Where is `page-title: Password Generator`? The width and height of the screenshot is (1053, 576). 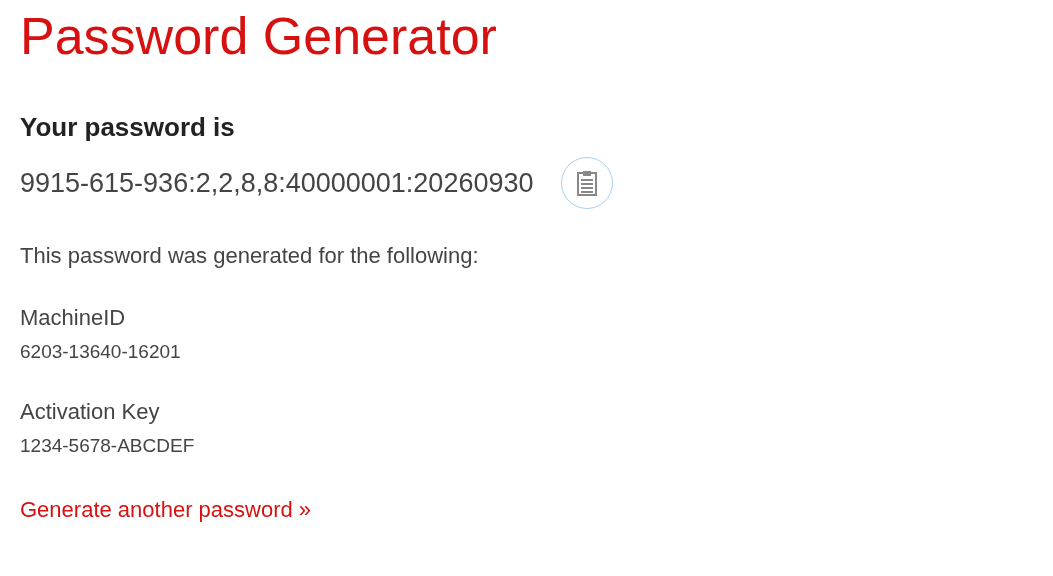 page-title: Password Generator is located at coordinates (259, 36).